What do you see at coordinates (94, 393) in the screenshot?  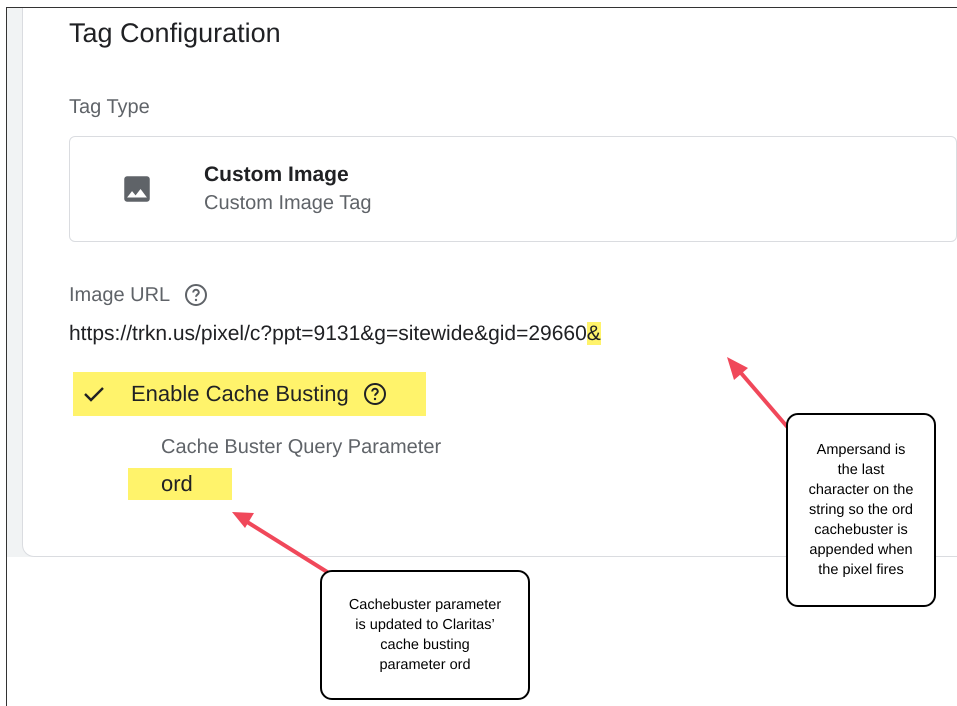 I see `checkmark-icon` at bounding box center [94, 393].